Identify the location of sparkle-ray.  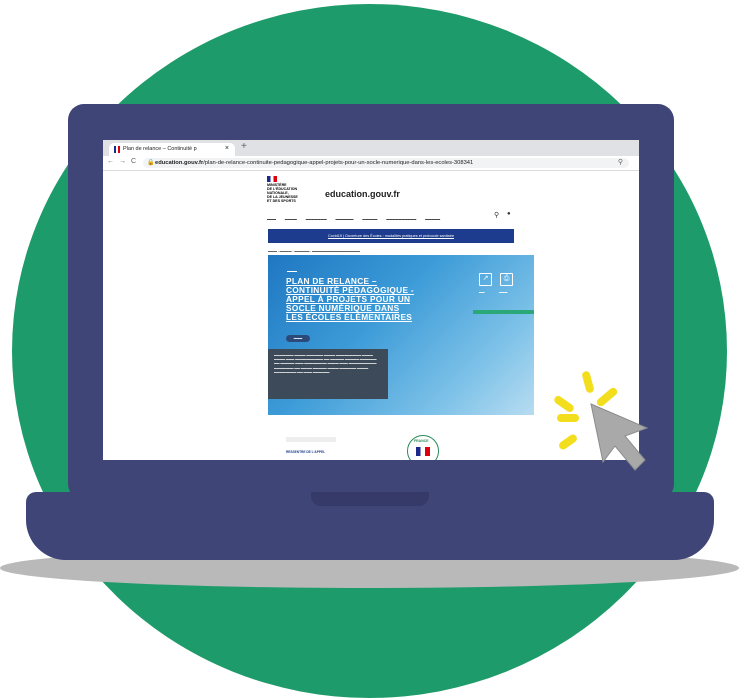
(568, 418).